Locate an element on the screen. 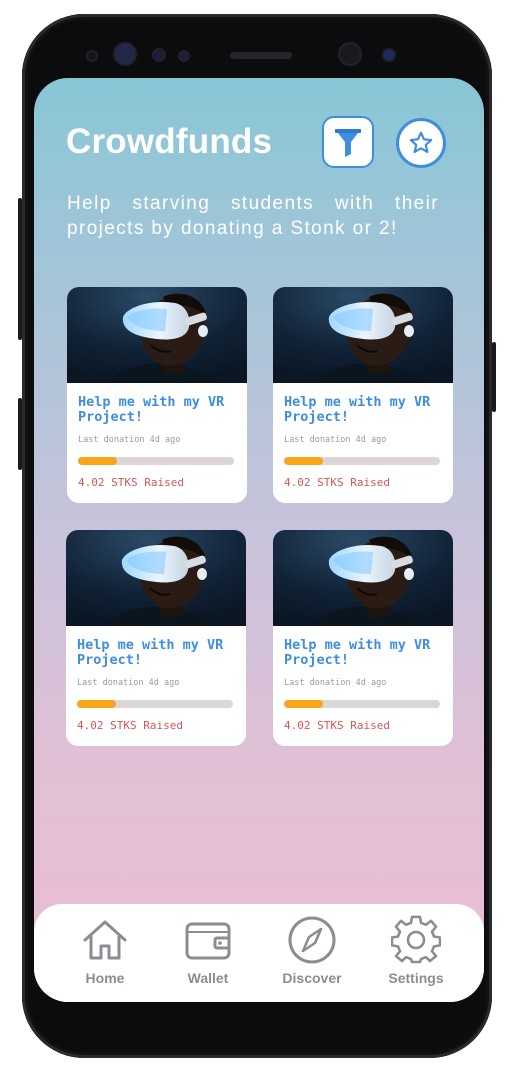 The image size is (513, 1073). filter-icon is located at coordinates (348, 143).